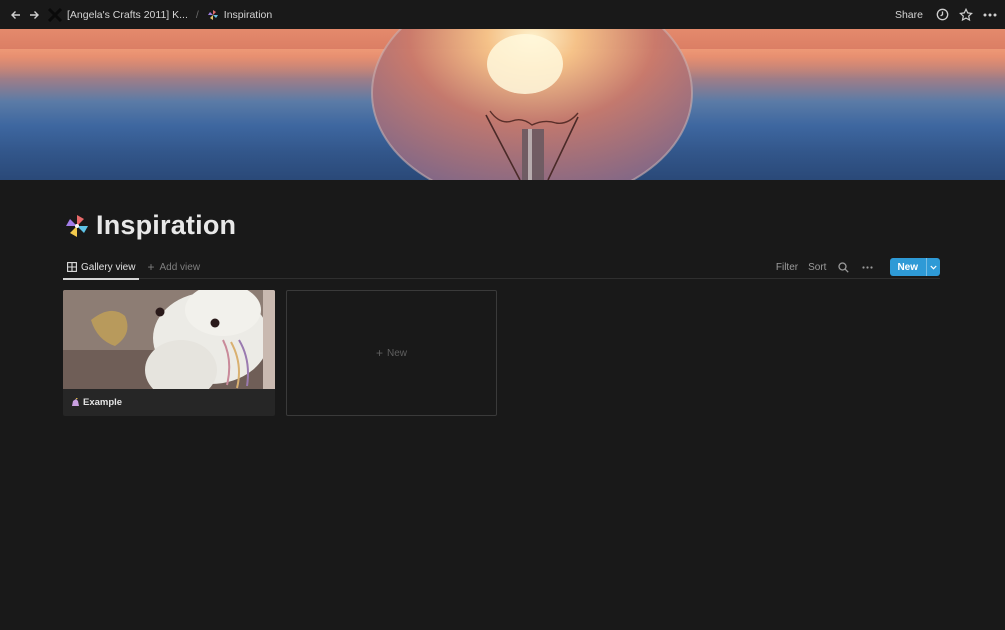 The height and width of the screenshot is (630, 1005). I want to click on new-card-label: New, so click(397, 353).